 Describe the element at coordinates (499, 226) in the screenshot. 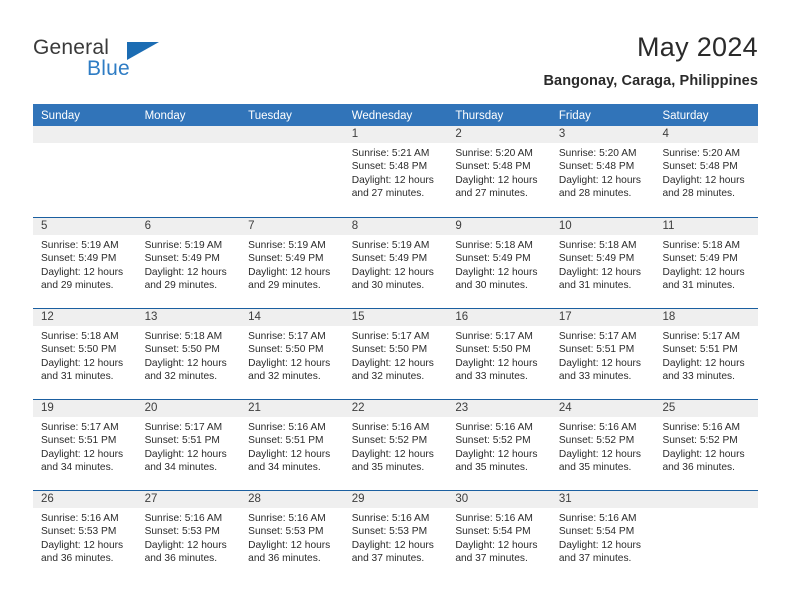

I see `day-number: 9` at that location.